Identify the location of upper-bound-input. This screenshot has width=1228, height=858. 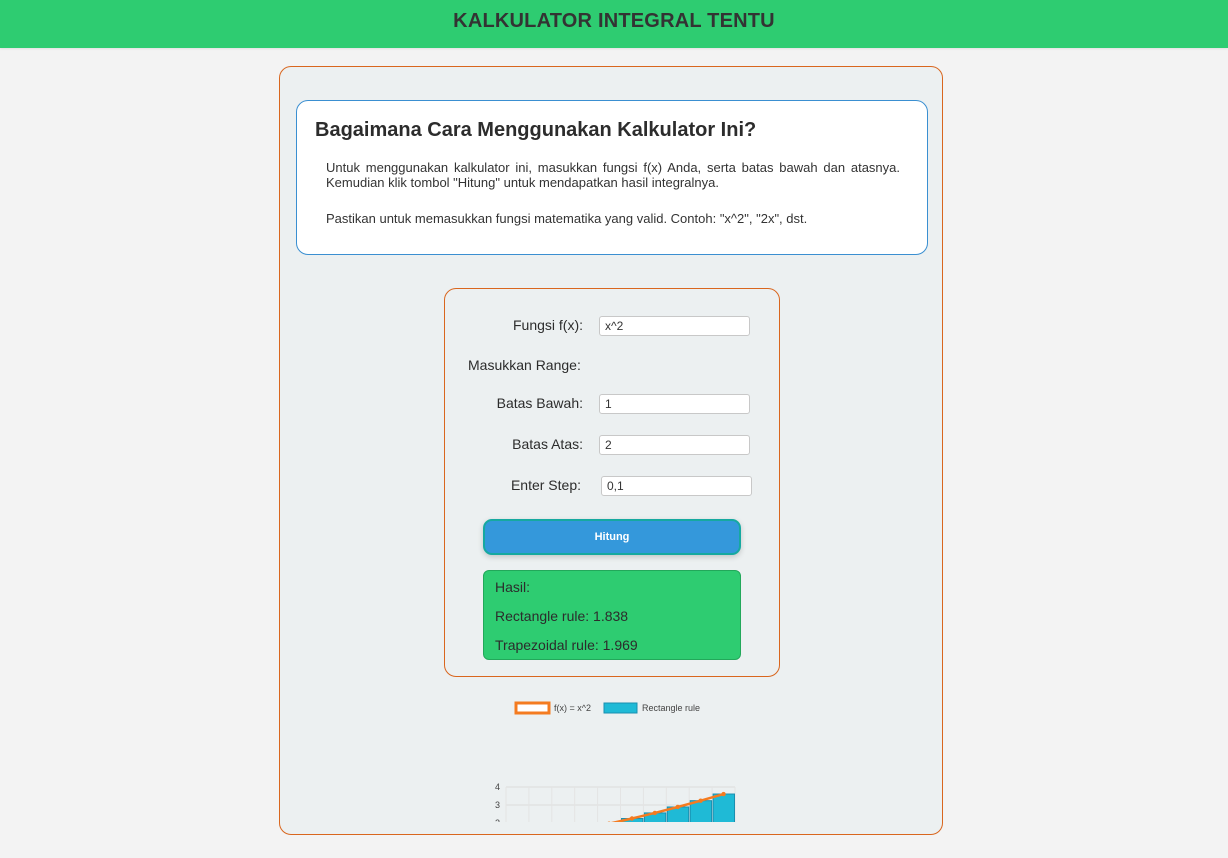
(674, 445).